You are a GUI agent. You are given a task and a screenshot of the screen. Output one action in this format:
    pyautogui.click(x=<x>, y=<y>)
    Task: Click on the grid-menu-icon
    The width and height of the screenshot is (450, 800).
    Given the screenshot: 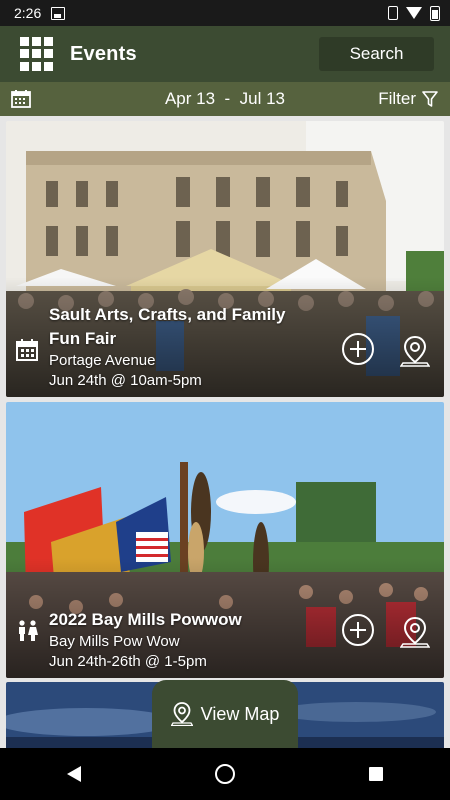 What is the action you would take?
    pyautogui.click(x=37, y=54)
    